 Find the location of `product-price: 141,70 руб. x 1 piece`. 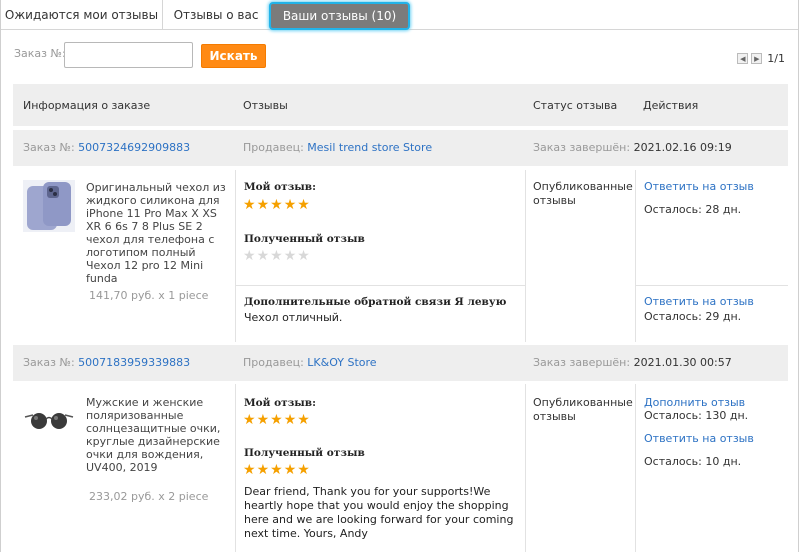

product-price: 141,70 руб. x 1 piece is located at coordinates (149, 295).